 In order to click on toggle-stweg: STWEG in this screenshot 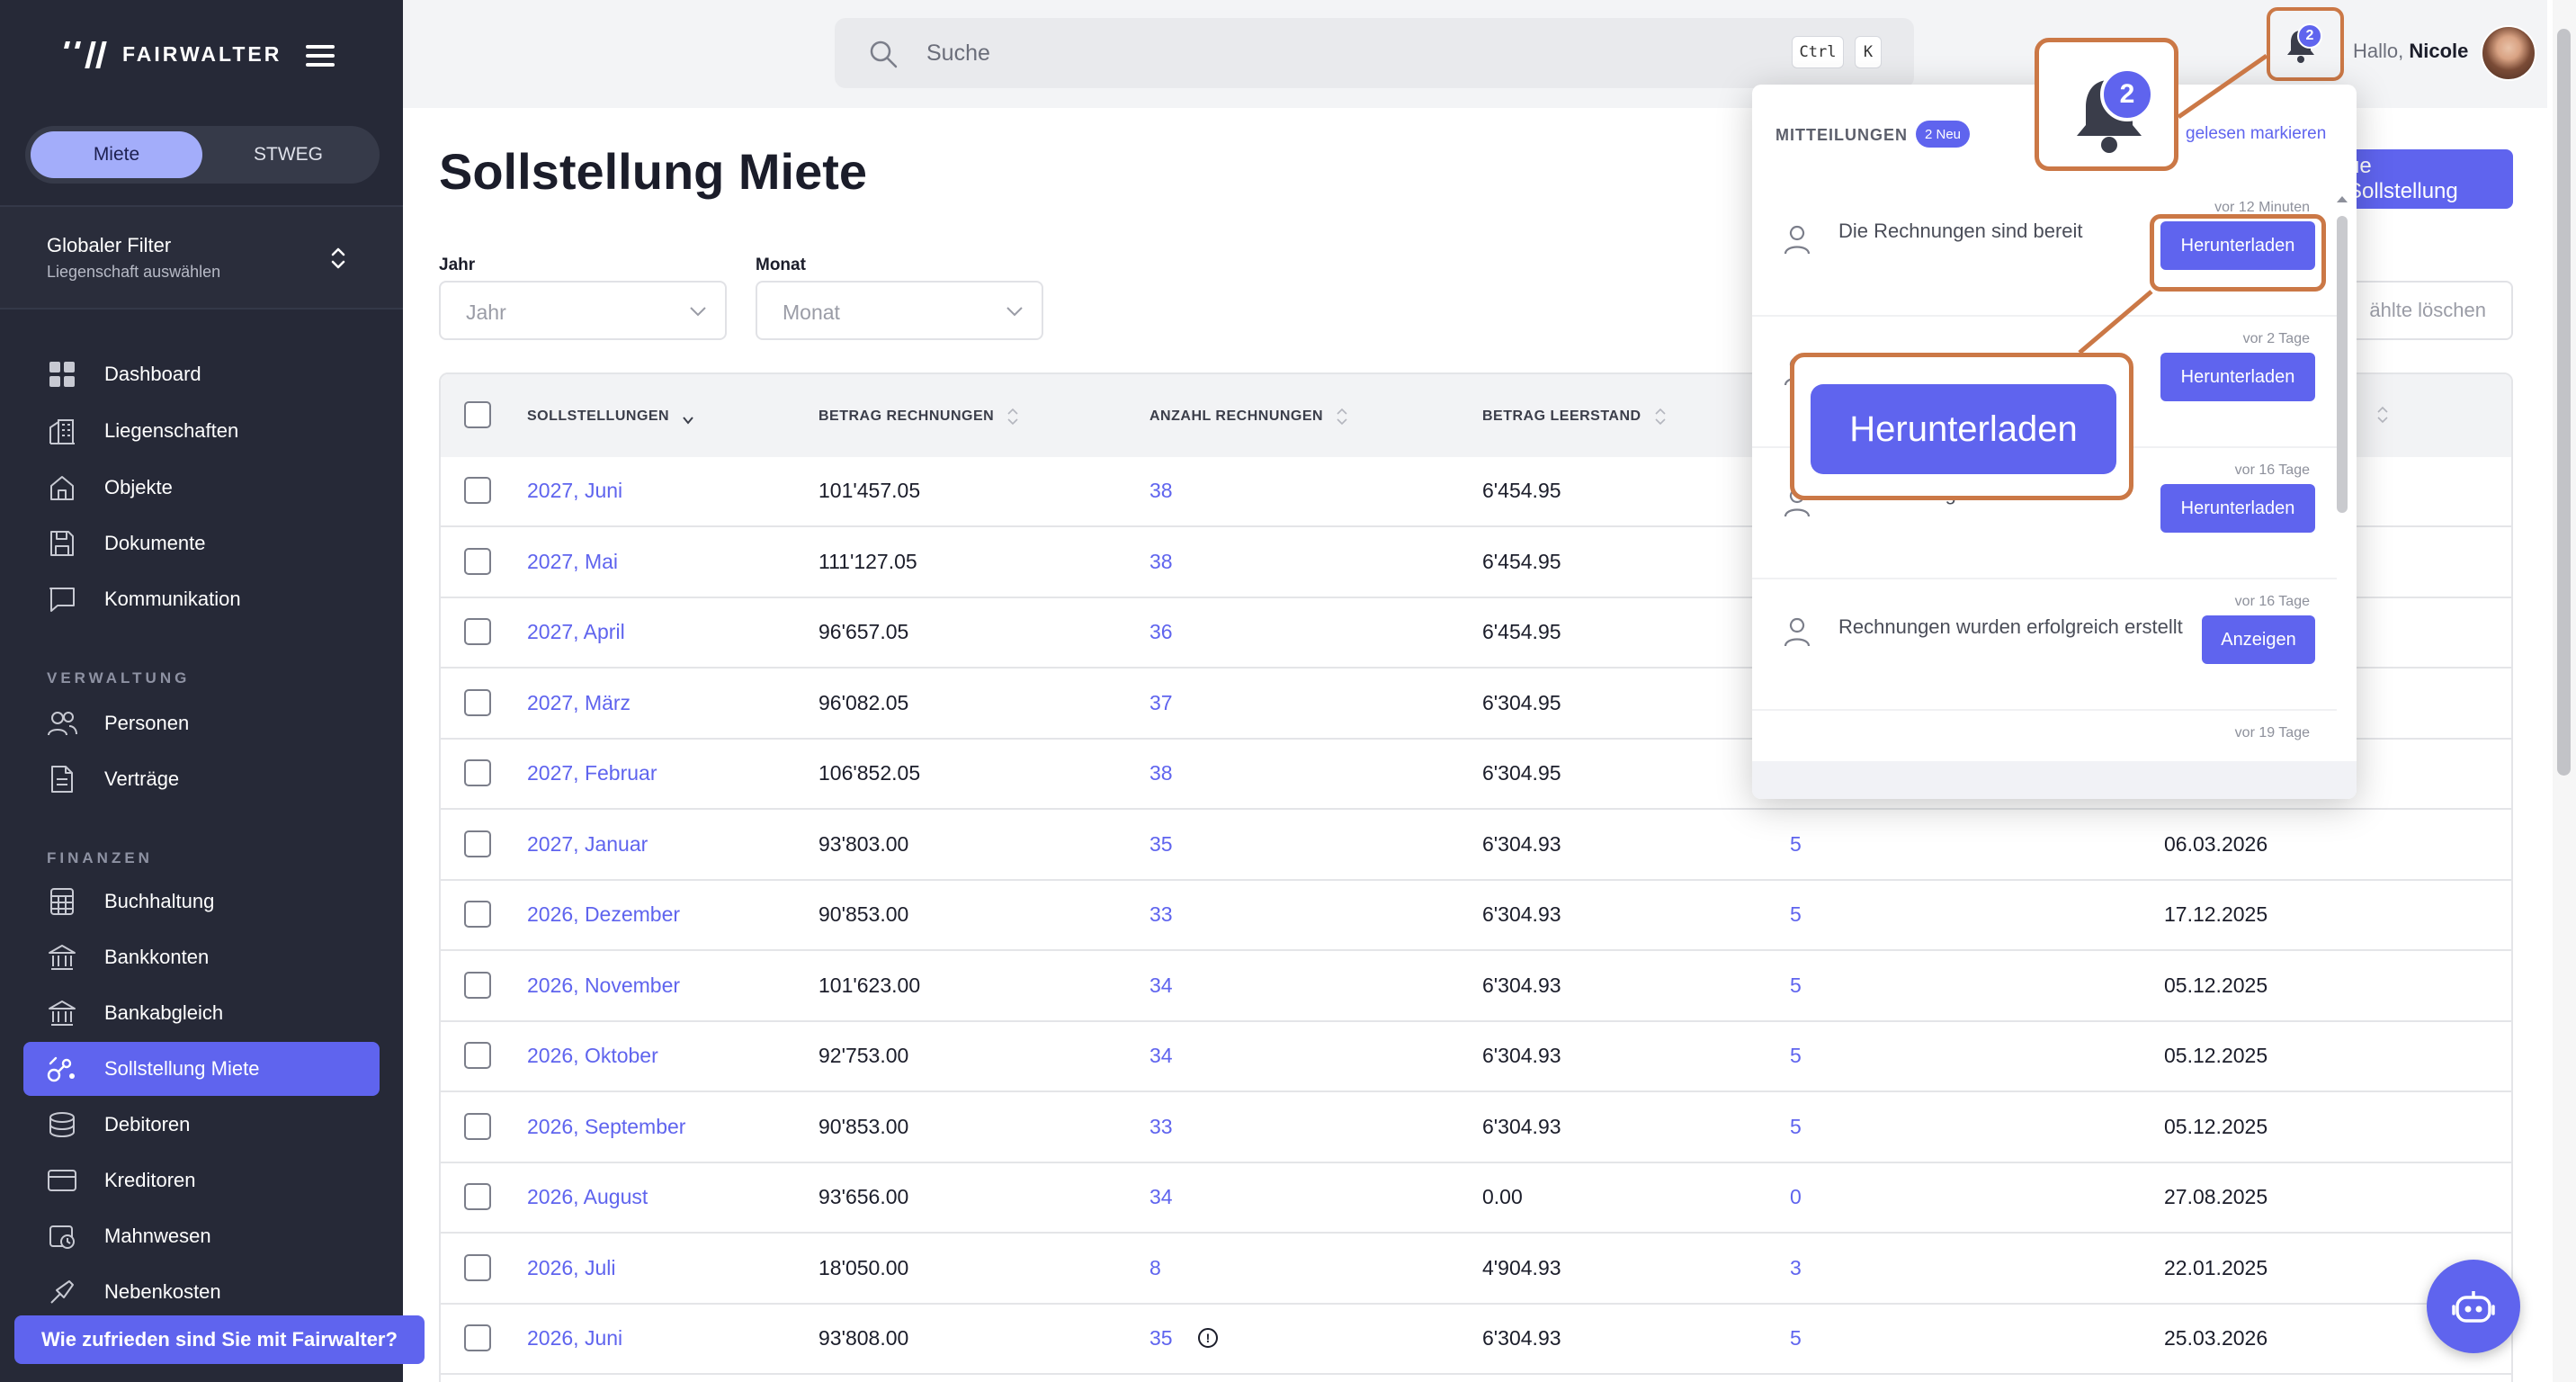, I will do `click(288, 154)`.